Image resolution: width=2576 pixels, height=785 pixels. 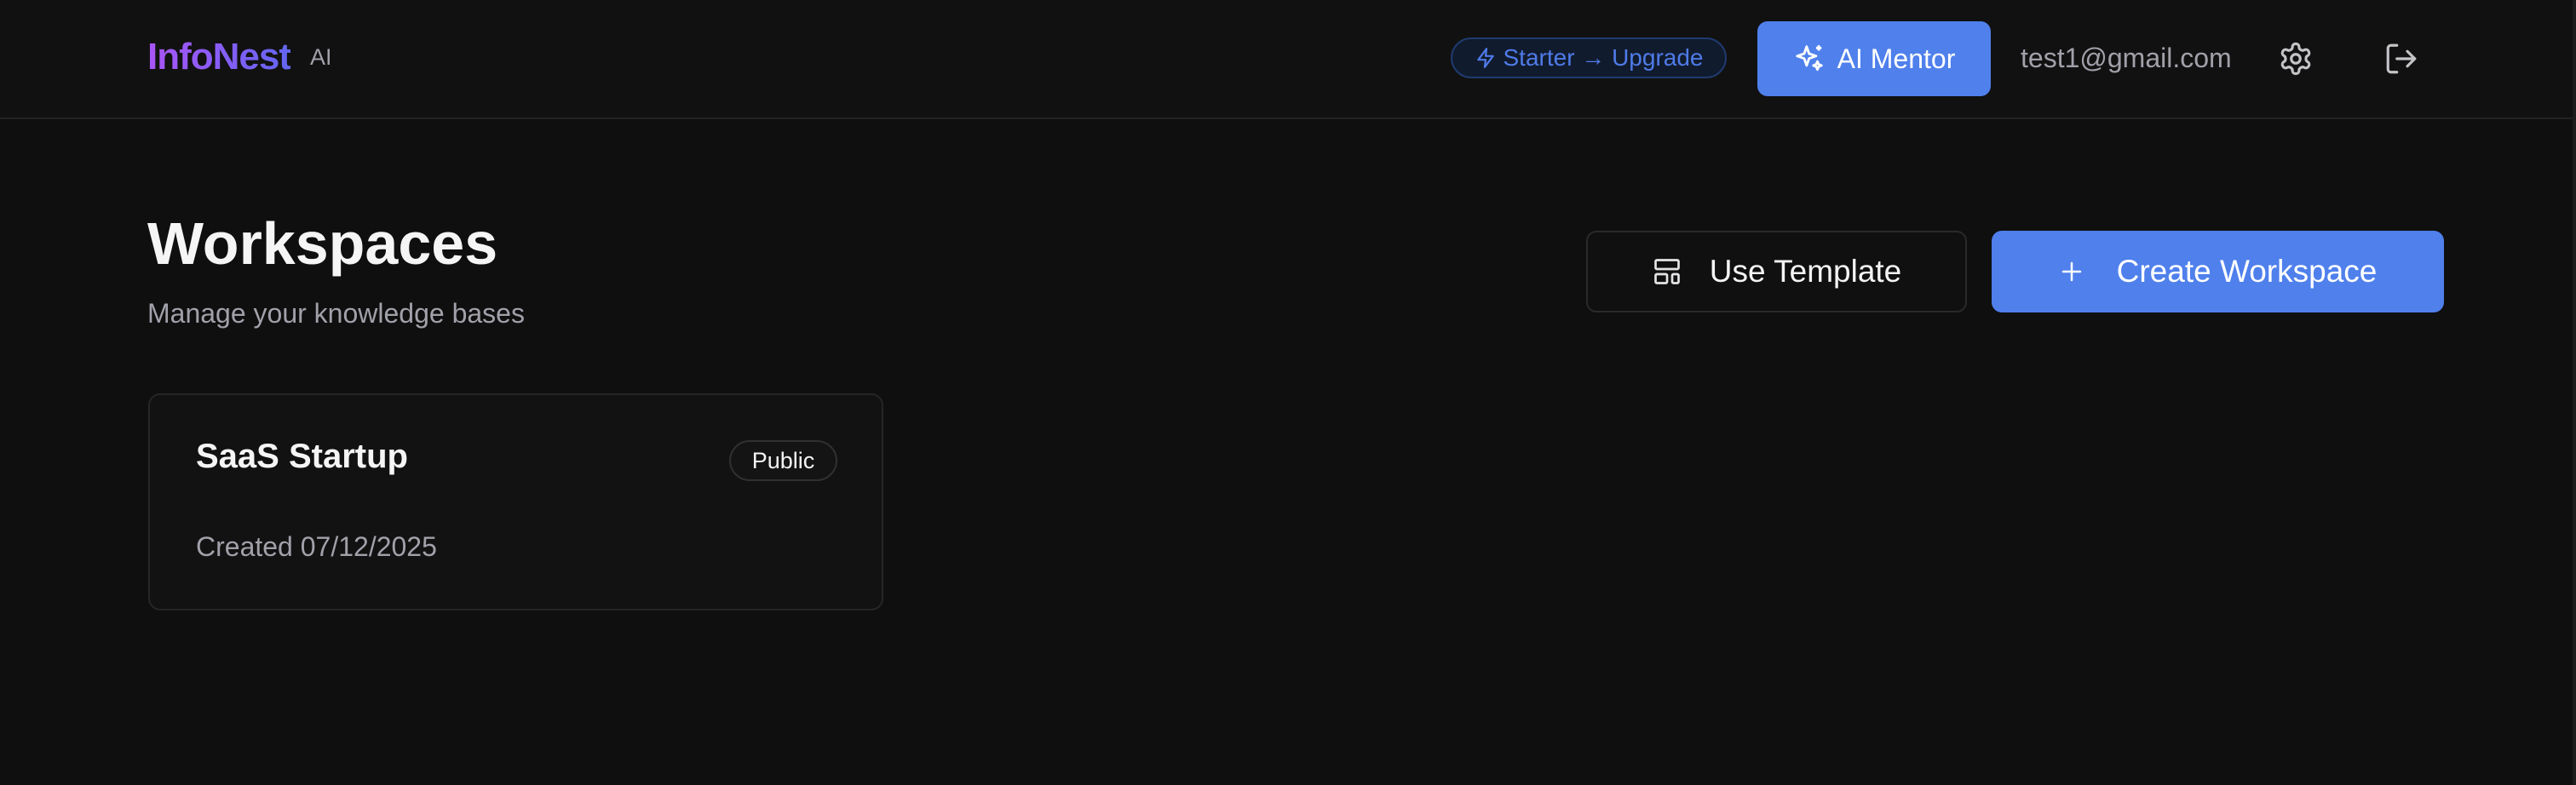 I want to click on workspace-name: SaaS Startup, so click(x=302, y=456).